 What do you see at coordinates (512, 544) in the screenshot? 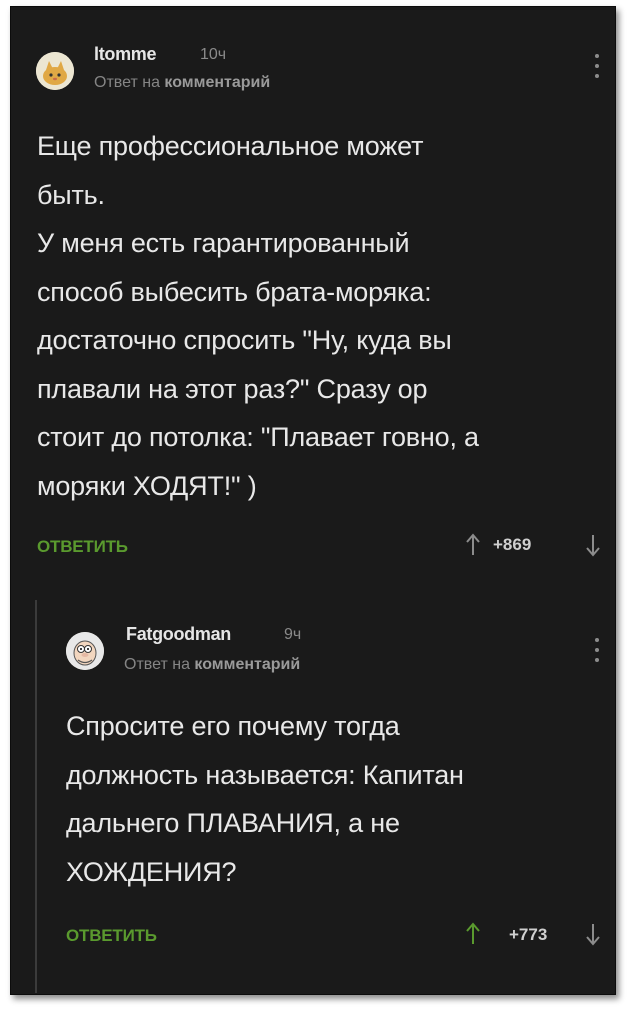
I see `comment-rating: +869` at bounding box center [512, 544].